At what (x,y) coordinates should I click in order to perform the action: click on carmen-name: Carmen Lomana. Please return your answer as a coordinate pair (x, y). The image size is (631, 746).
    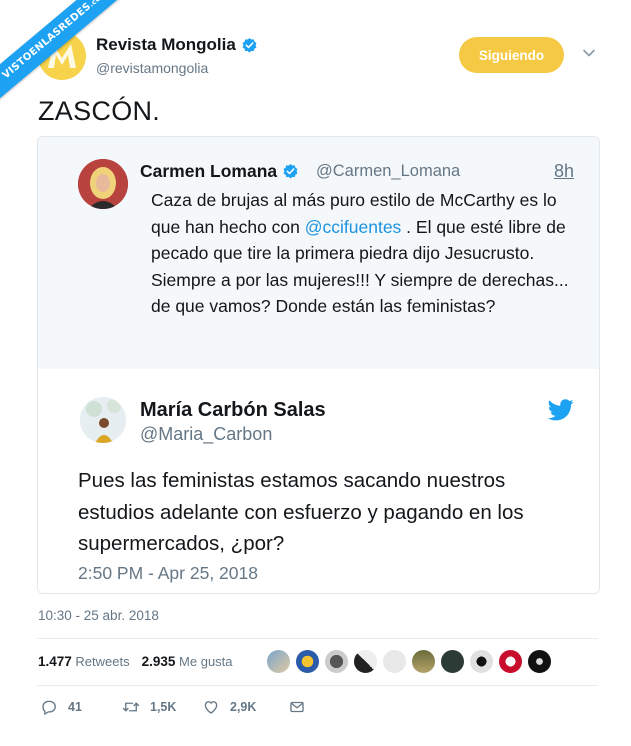
    Looking at the image, I should click on (219, 171).